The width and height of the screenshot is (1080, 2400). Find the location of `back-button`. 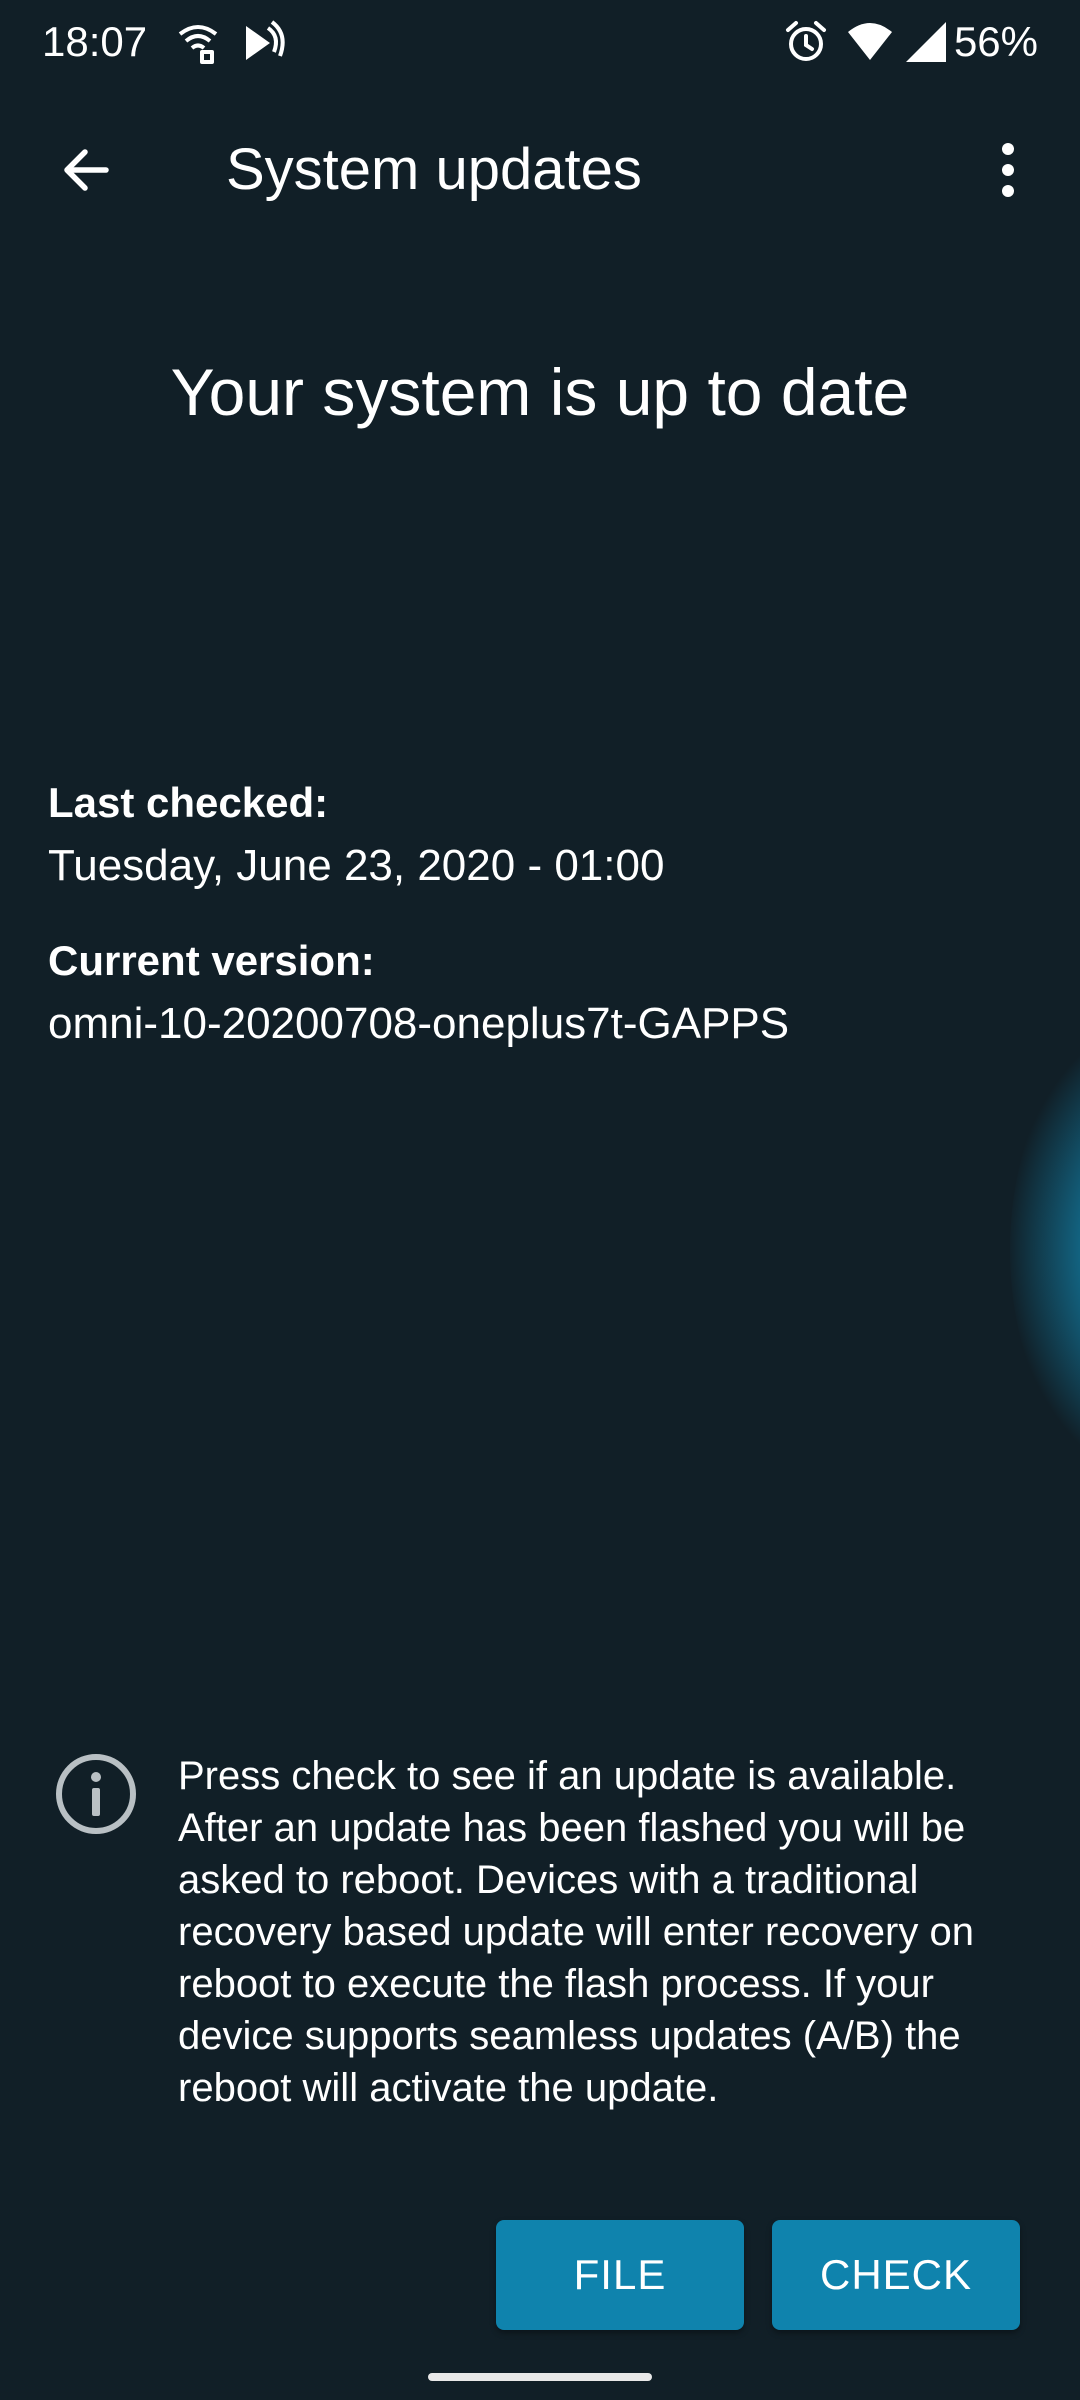

back-button is located at coordinates (86, 170).